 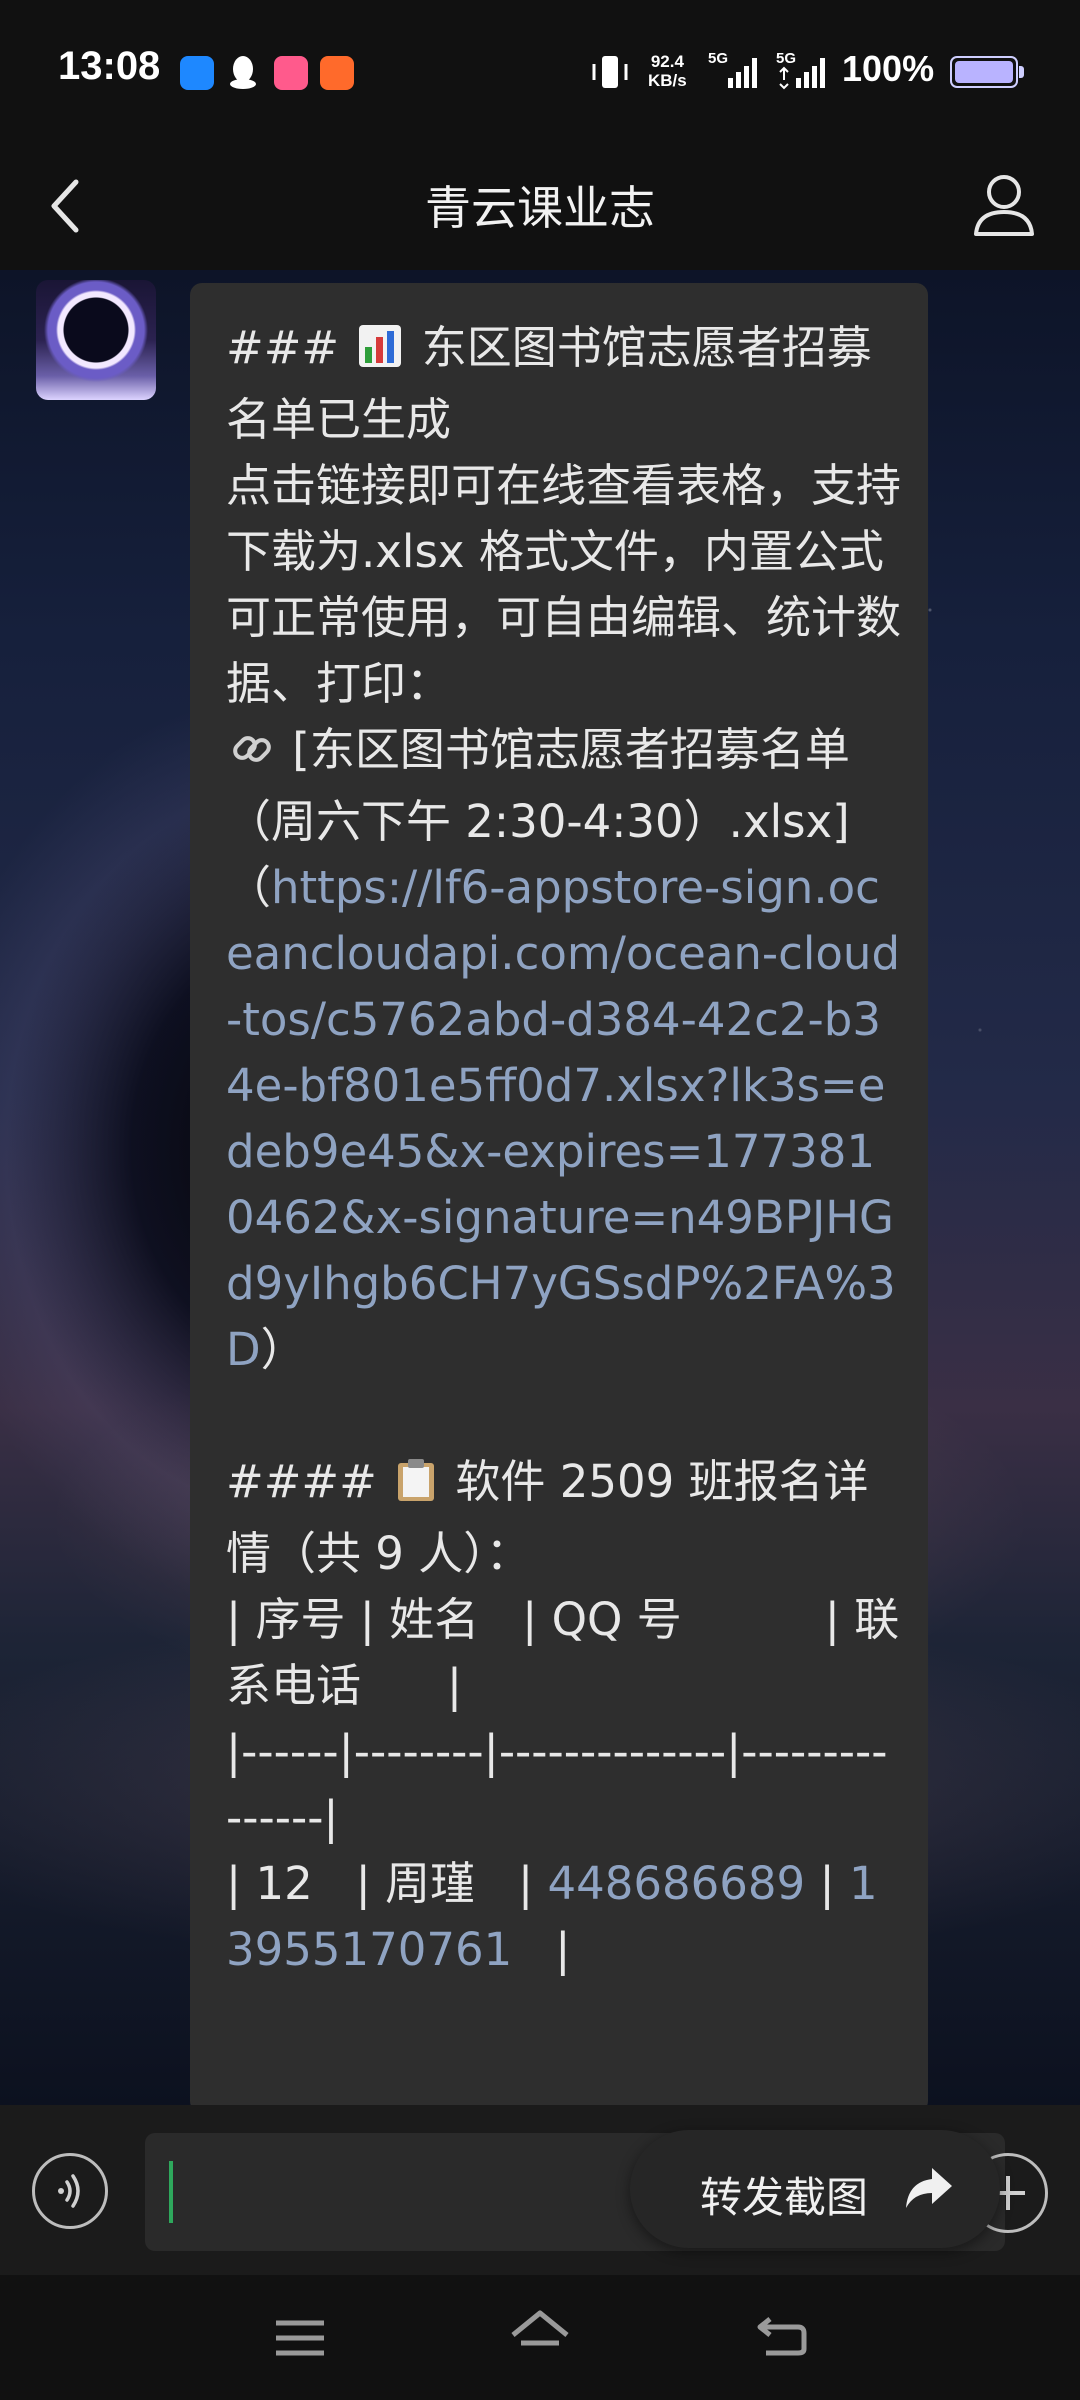 What do you see at coordinates (676, 1883) in the screenshot?
I see `qq-number-link: 448686689` at bounding box center [676, 1883].